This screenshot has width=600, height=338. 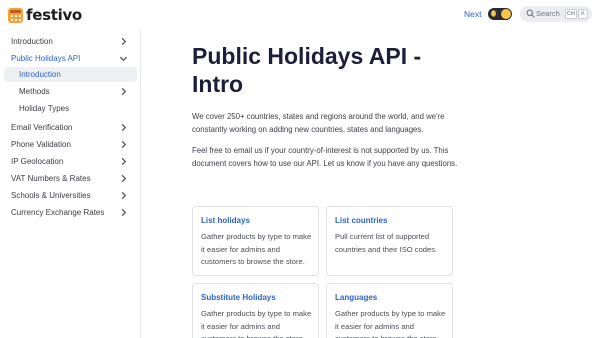 What do you see at coordinates (51, 195) in the screenshot?
I see `sidebar-item-label: Schools & Universities` at bounding box center [51, 195].